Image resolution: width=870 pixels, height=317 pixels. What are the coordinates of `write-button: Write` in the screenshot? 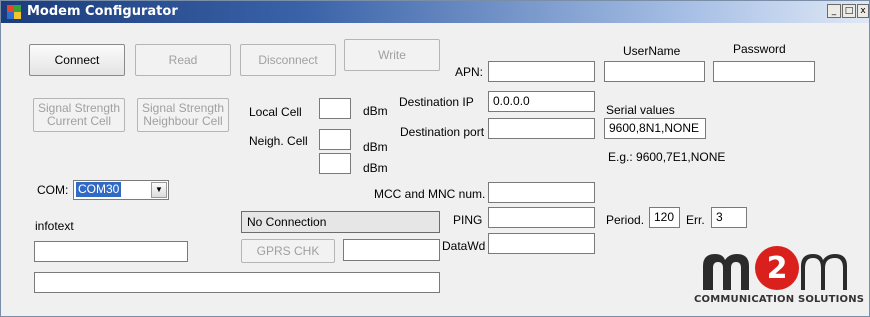 It's located at (392, 55).